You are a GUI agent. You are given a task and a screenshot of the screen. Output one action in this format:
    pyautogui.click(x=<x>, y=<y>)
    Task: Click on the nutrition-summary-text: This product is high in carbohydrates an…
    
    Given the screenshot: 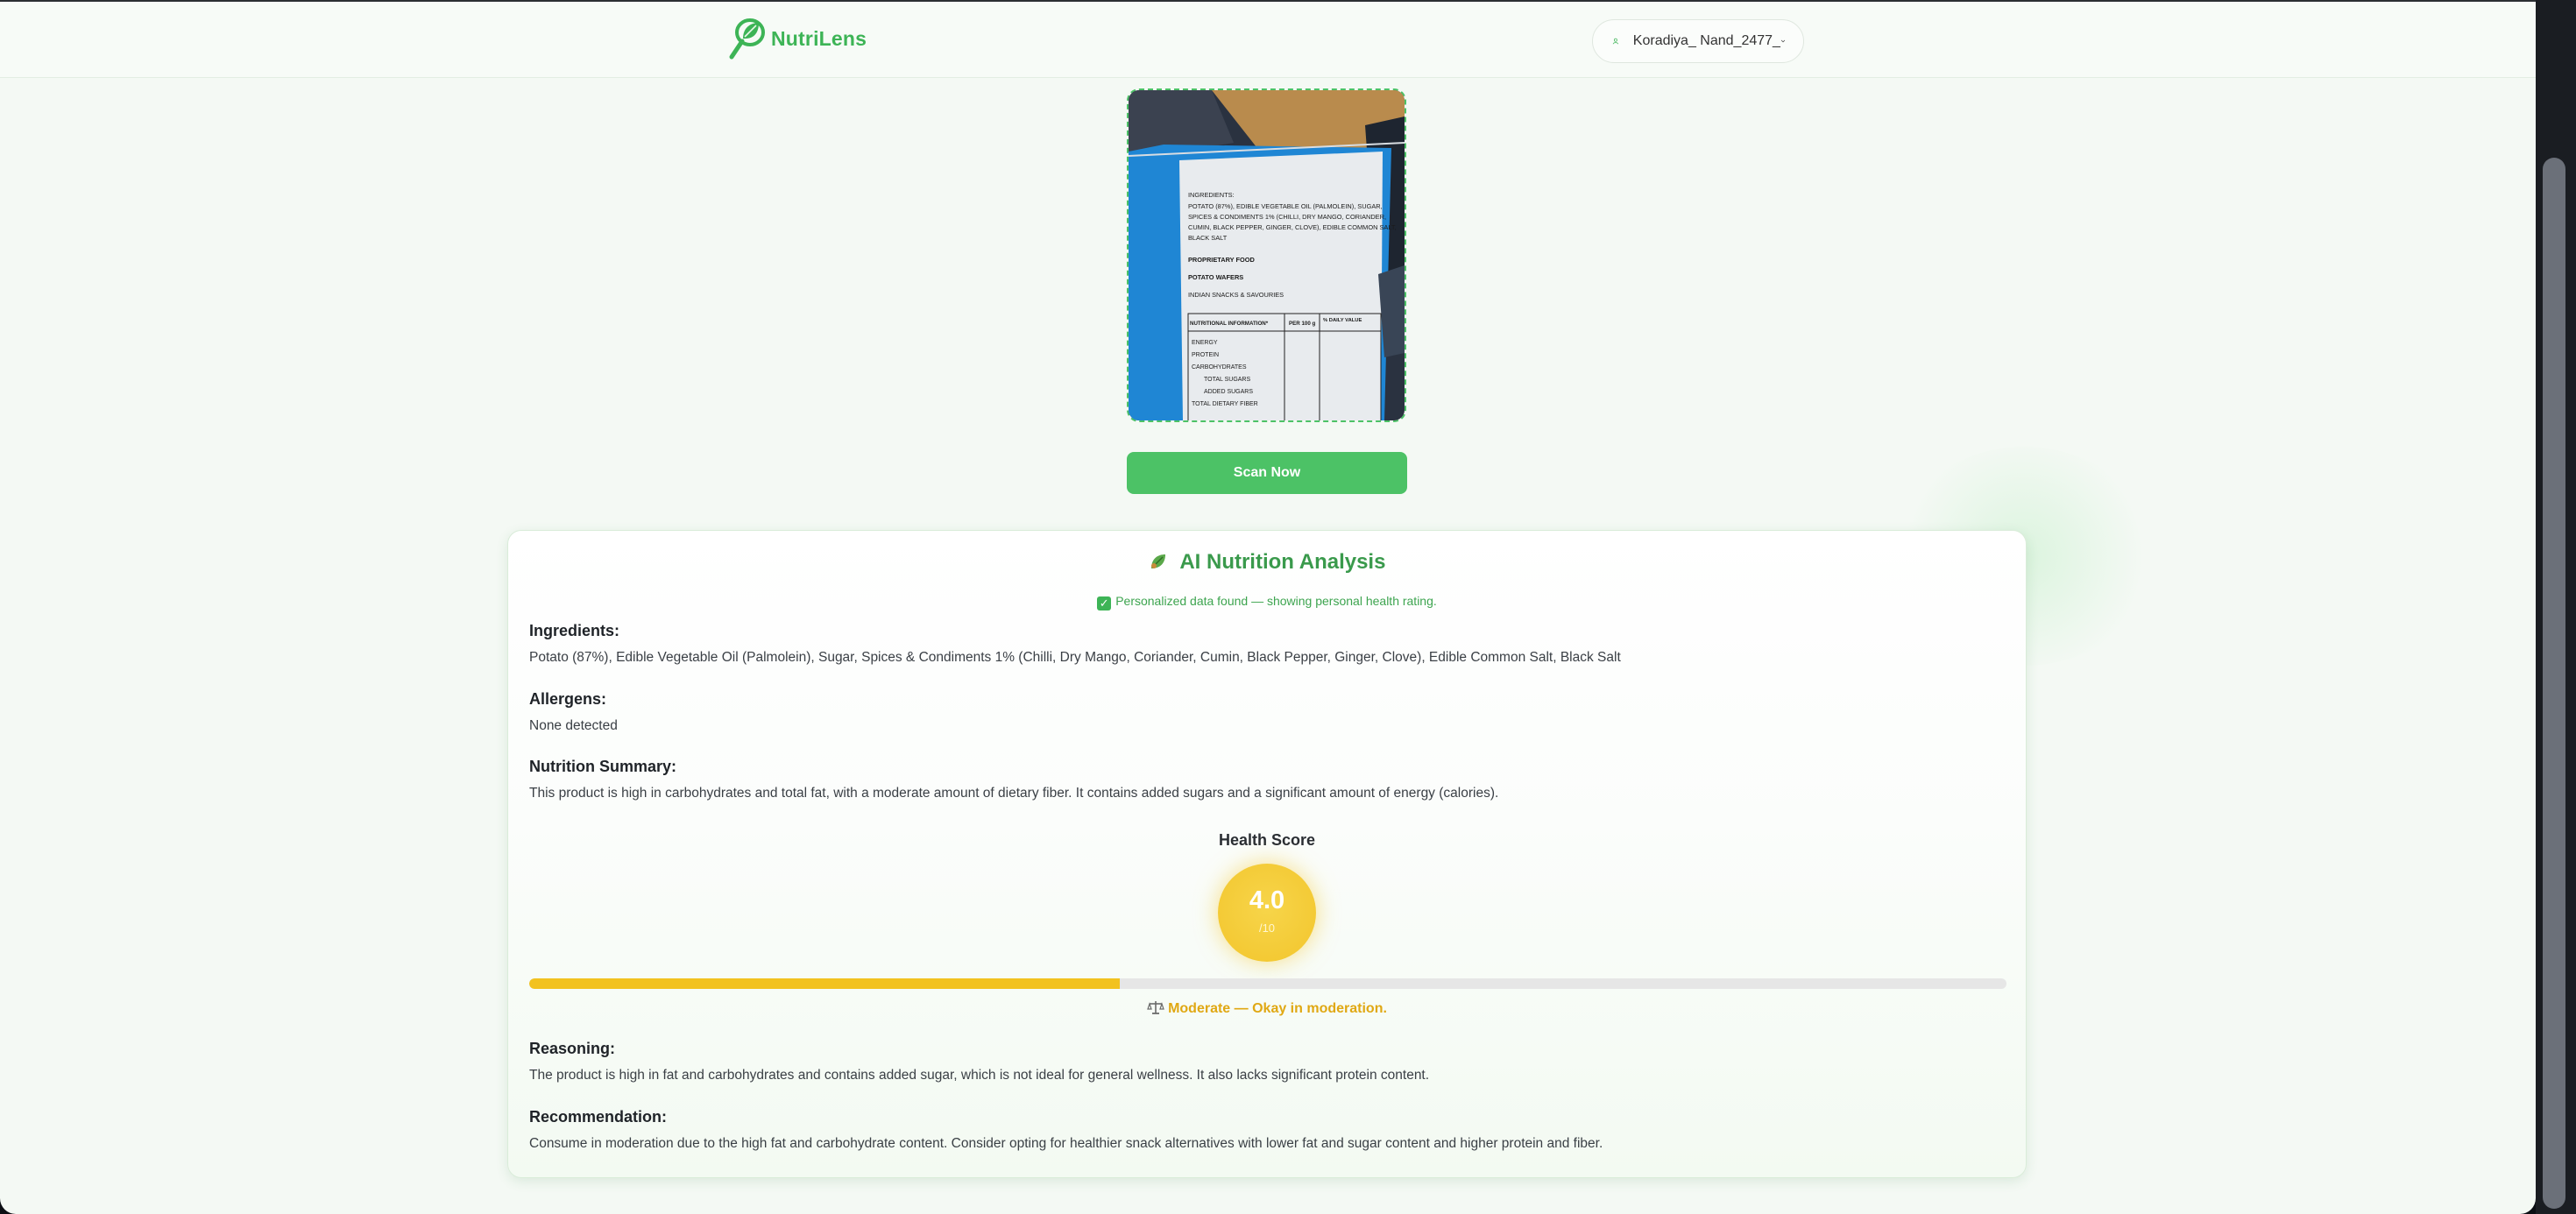 What is the action you would take?
    pyautogui.click(x=1014, y=793)
    